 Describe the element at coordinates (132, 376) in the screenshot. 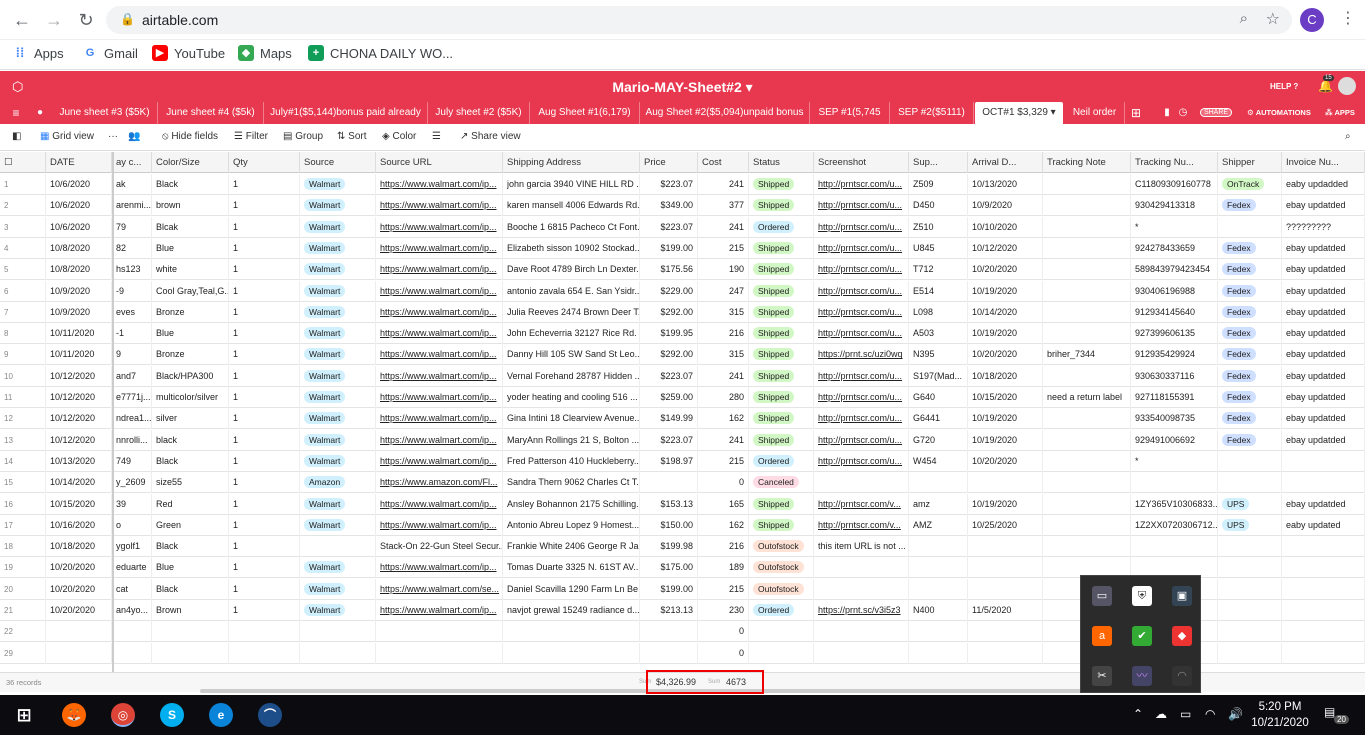

I see `cell-ebay: and7` at that location.